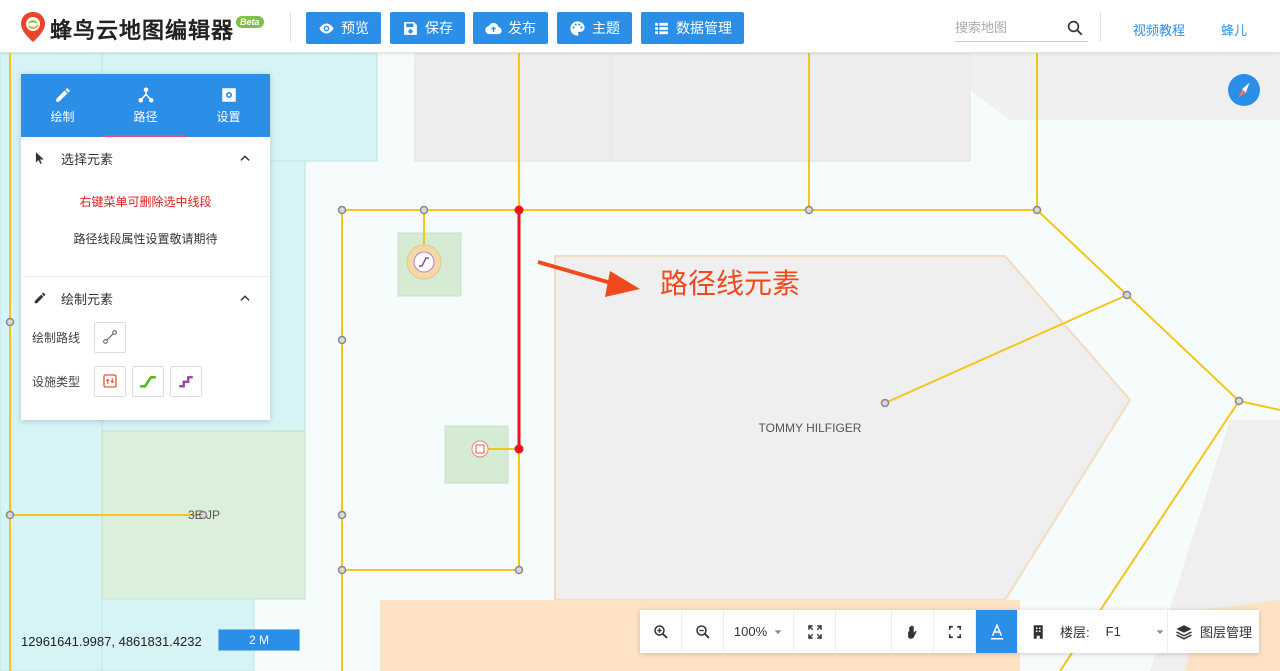 The image size is (1280, 671). I want to click on store-label: TOMMY HILFIGER, so click(810, 428).